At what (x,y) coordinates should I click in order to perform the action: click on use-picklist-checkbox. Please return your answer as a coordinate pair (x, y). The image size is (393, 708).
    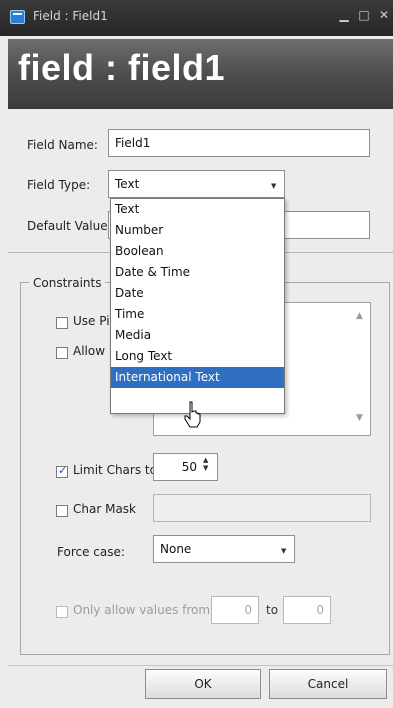
    Looking at the image, I should click on (62, 323).